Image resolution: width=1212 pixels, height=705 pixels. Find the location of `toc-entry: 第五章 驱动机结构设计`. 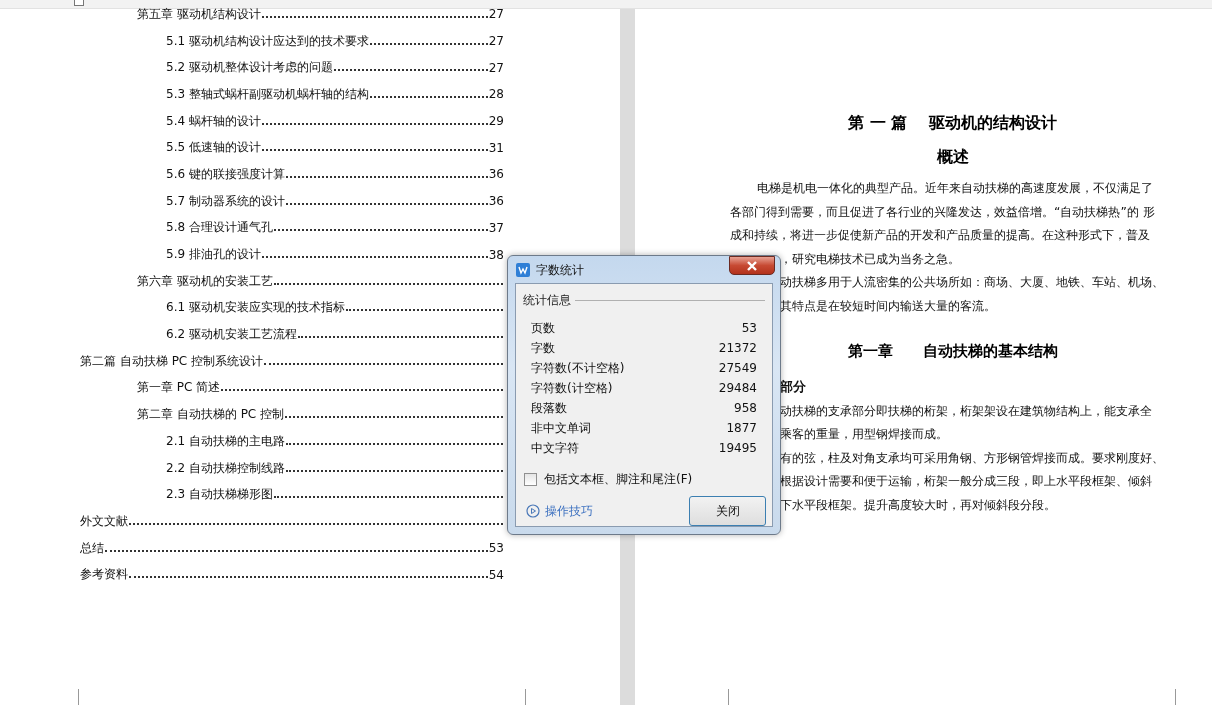

toc-entry: 第五章 驱动机结构设计 is located at coordinates (199, 14).